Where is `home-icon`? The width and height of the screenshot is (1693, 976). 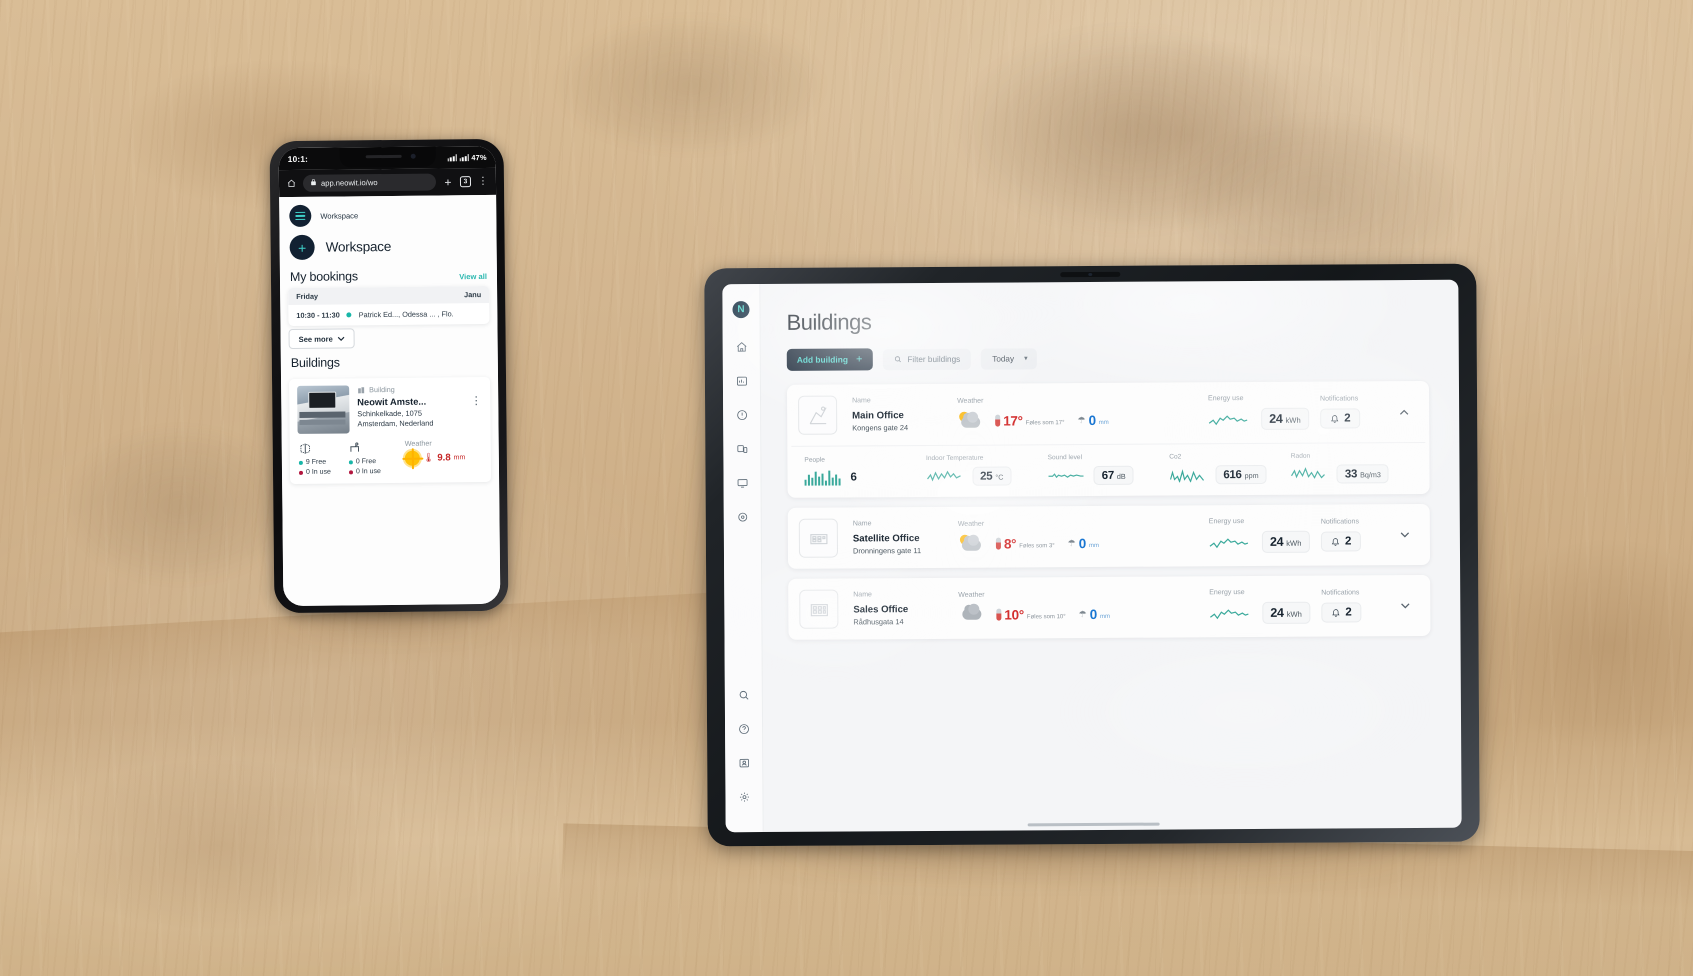 home-icon is located at coordinates (291, 183).